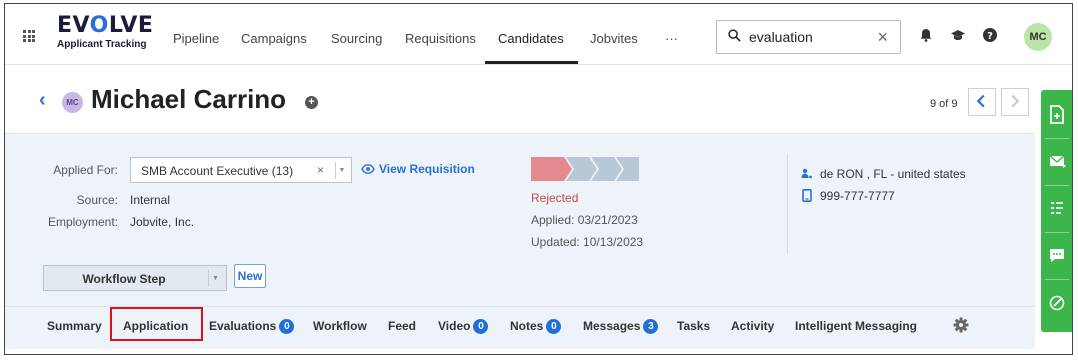  I want to click on next-candidate-button, so click(1015, 102).